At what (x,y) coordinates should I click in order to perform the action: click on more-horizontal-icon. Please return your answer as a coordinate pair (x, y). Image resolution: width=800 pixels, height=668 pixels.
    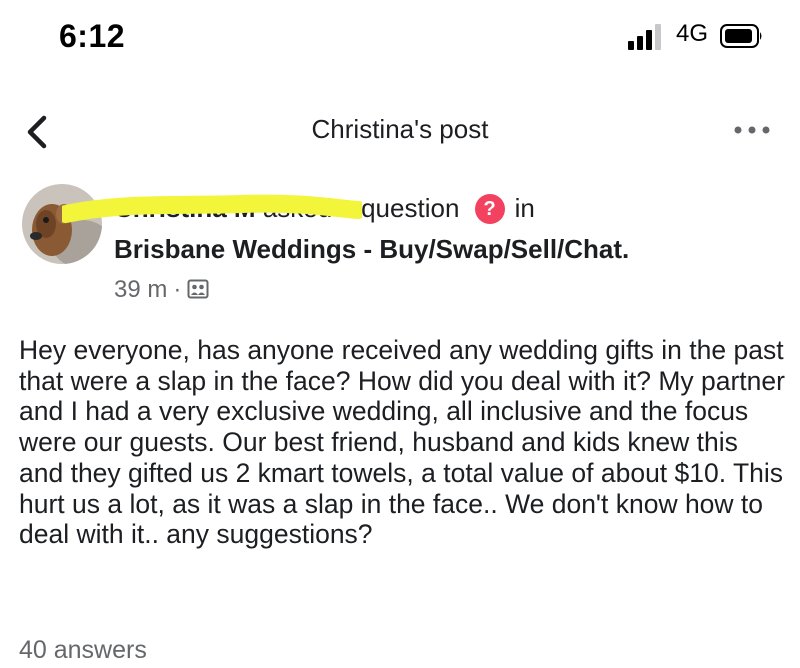
    Looking at the image, I should click on (752, 130).